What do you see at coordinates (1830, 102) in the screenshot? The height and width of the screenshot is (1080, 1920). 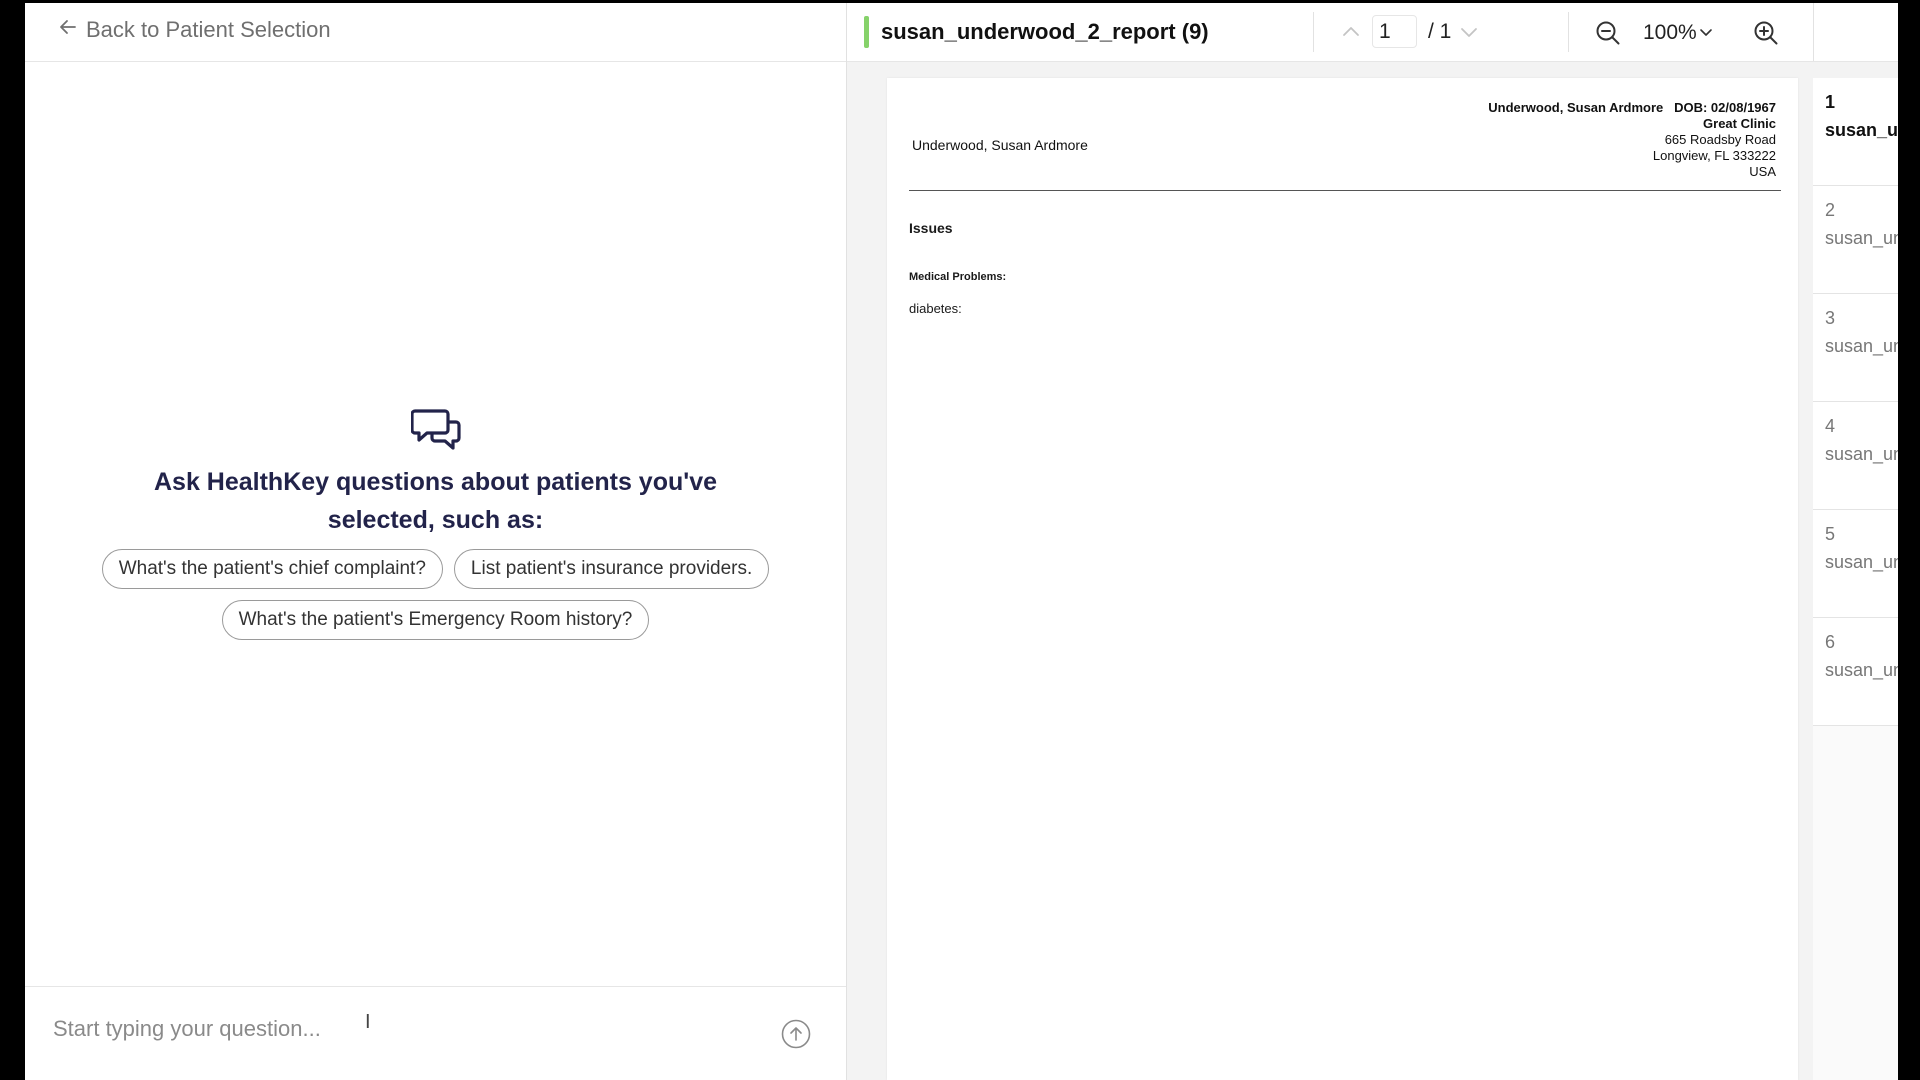 I see `thumbnail-number: 1` at bounding box center [1830, 102].